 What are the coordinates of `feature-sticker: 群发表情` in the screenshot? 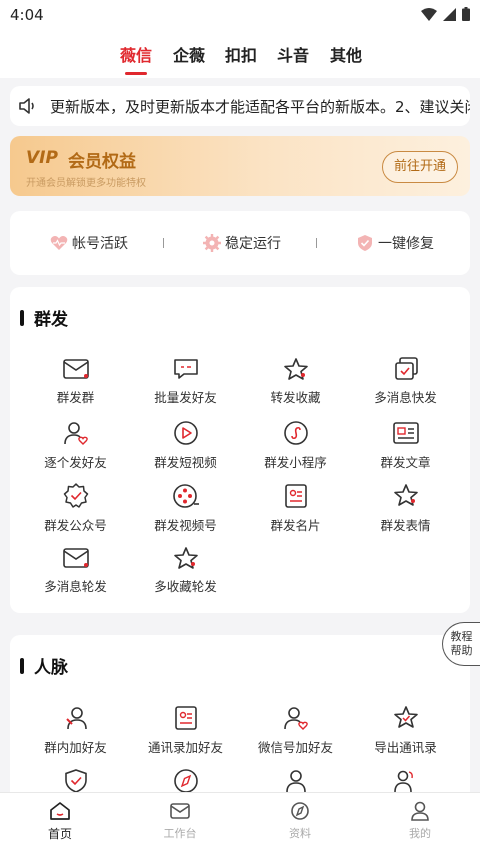 It's located at (405, 514).